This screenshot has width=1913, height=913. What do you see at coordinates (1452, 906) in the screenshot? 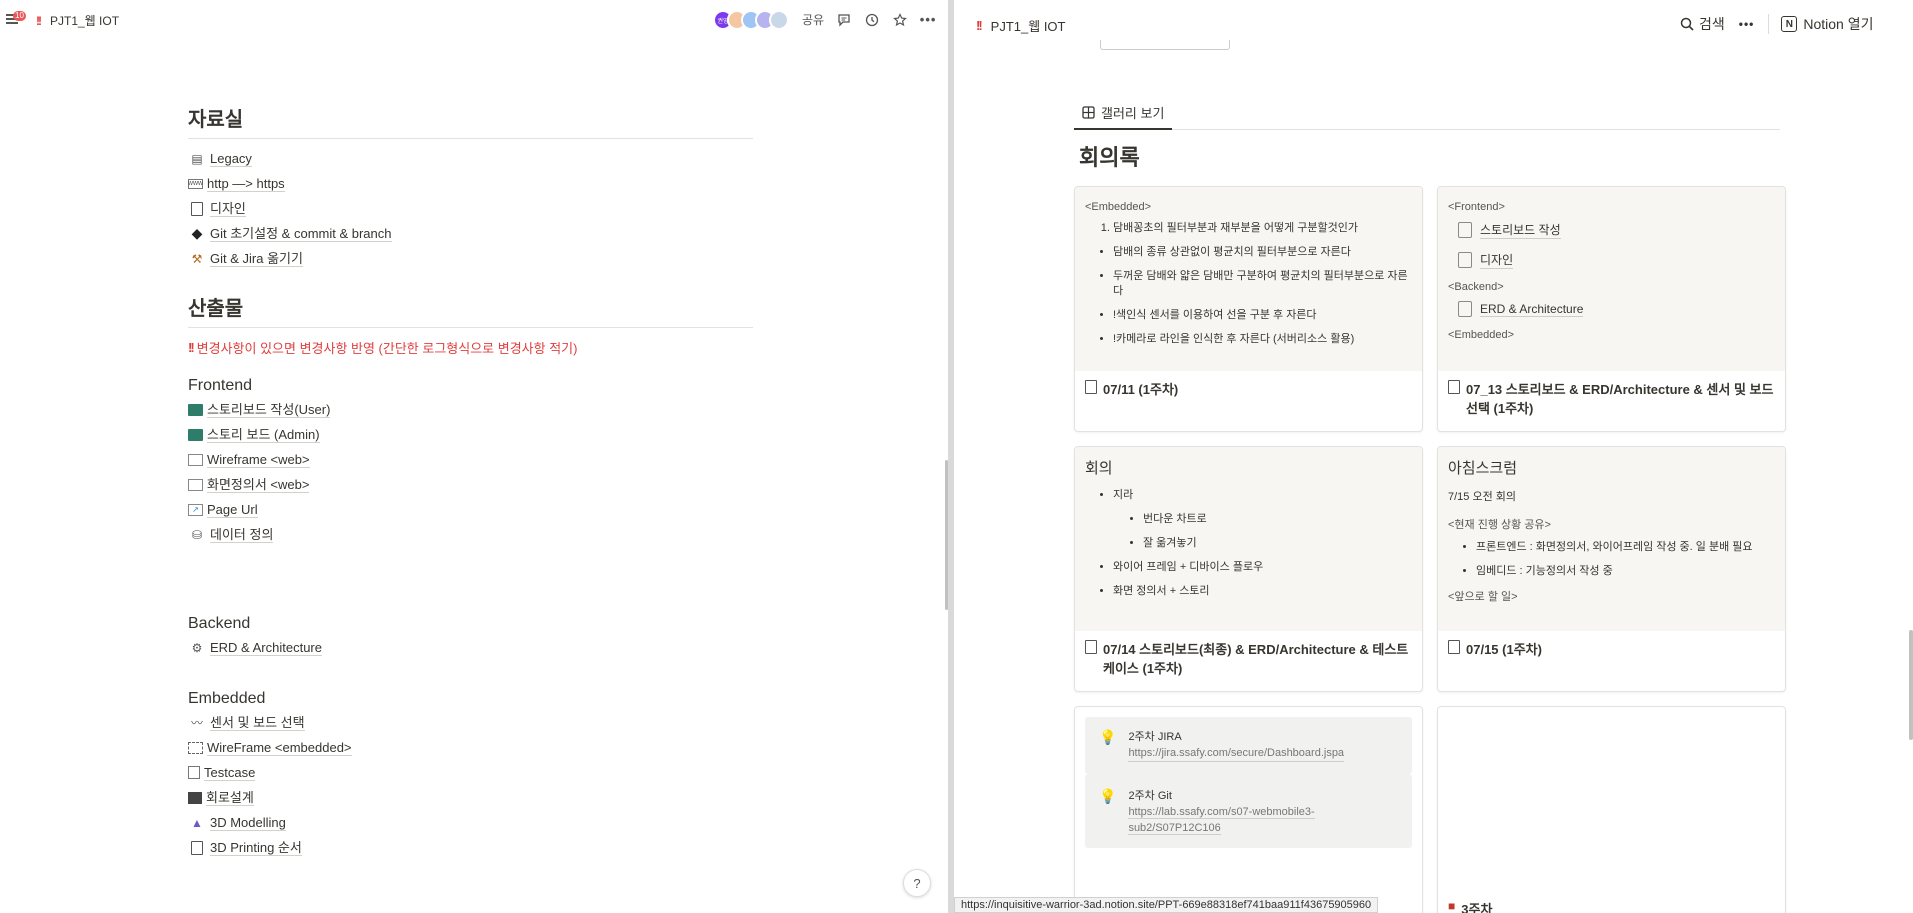
I see `briefcase-icon: ■` at bounding box center [1452, 906].